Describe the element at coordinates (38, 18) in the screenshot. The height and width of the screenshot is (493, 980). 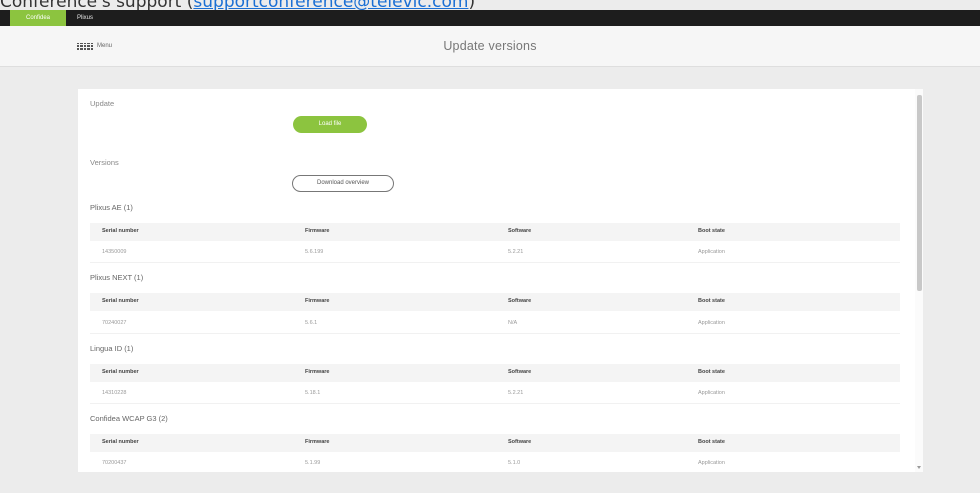
I see `tab-confidea: Confidea` at that location.